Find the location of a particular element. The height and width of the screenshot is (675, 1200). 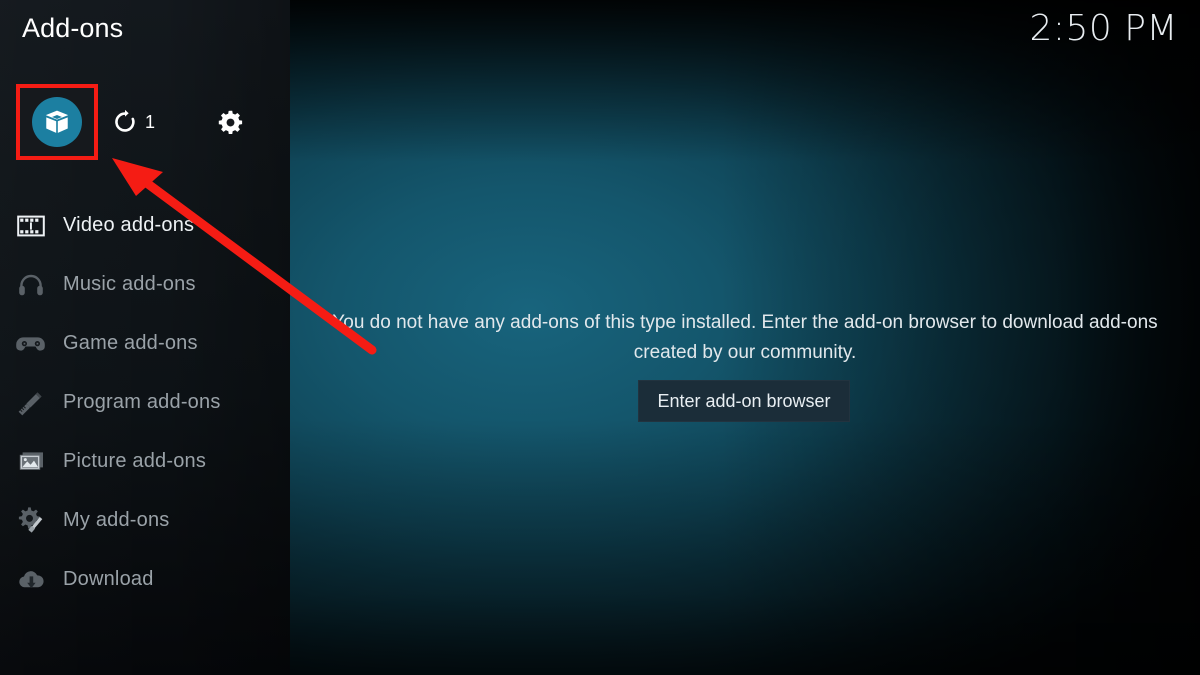

sidebar-item-label: Video add-ons is located at coordinates (129, 225).